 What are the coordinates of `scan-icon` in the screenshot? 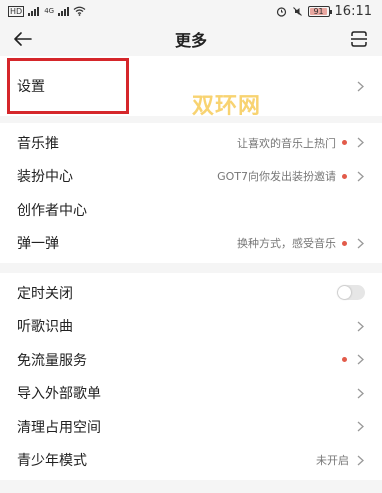 It's located at (359, 39).